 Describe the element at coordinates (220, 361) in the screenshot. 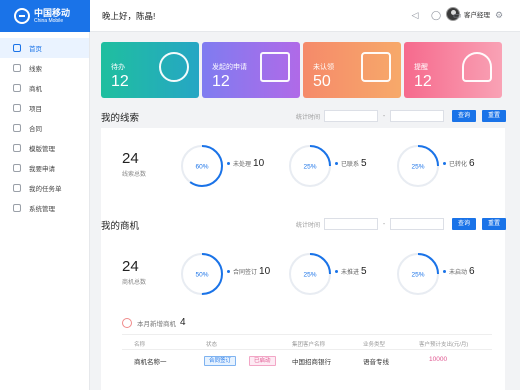

I see `status-badge: 合同签订` at that location.